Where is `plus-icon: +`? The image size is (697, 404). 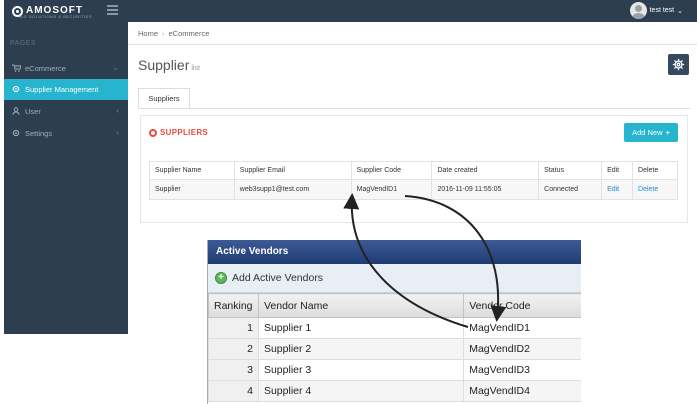 plus-icon: + is located at coordinates (667, 132).